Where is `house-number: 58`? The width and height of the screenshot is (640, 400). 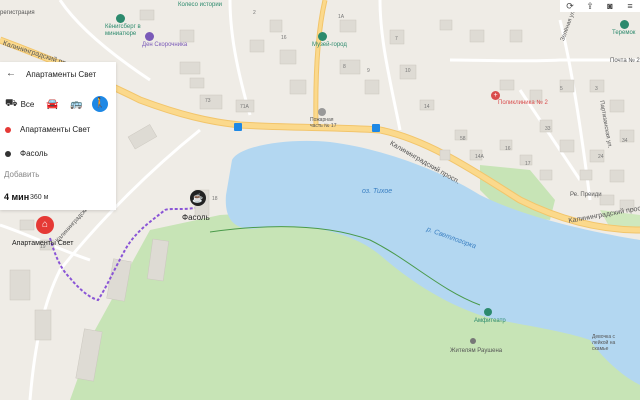 house-number: 58 is located at coordinates (463, 139).